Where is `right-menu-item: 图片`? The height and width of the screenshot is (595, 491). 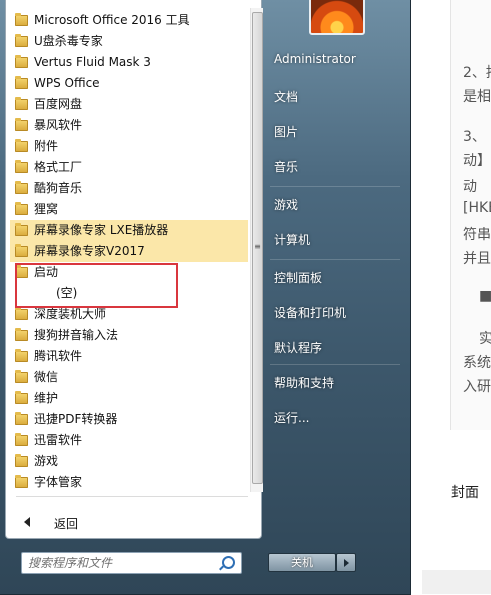
right-menu-item: 图片 is located at coordinates (286, 131).